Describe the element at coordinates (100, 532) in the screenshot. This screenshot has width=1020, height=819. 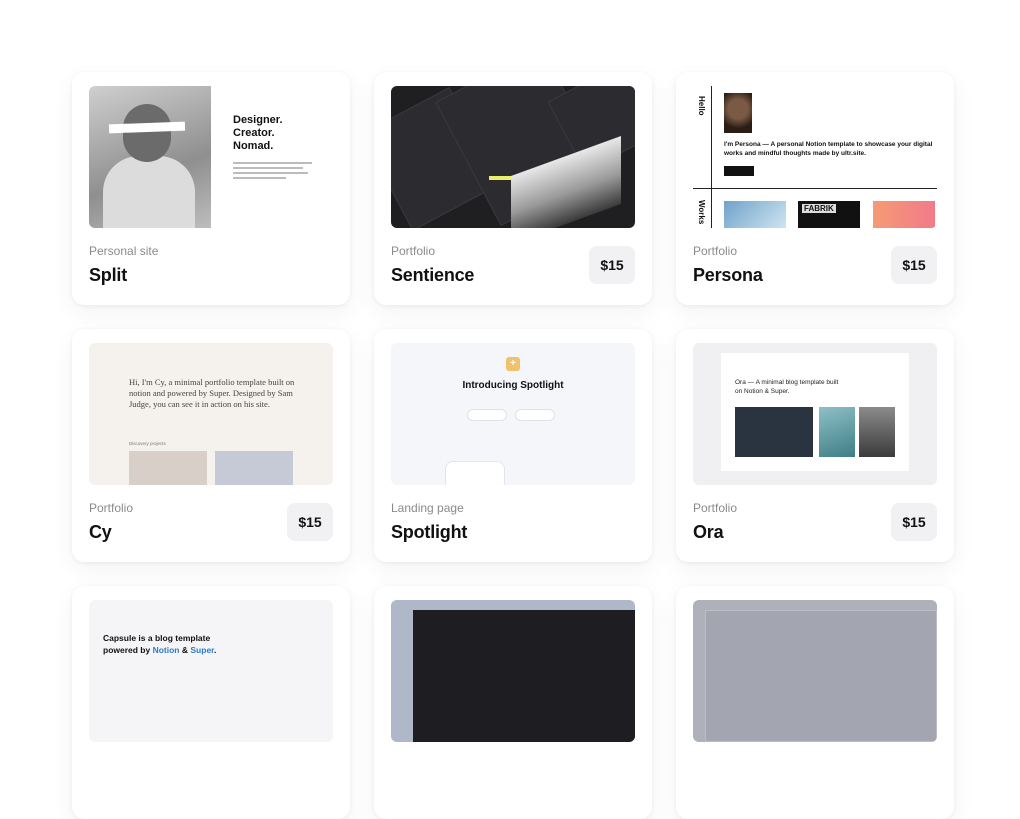
I see `card-title: Cy` at that location.